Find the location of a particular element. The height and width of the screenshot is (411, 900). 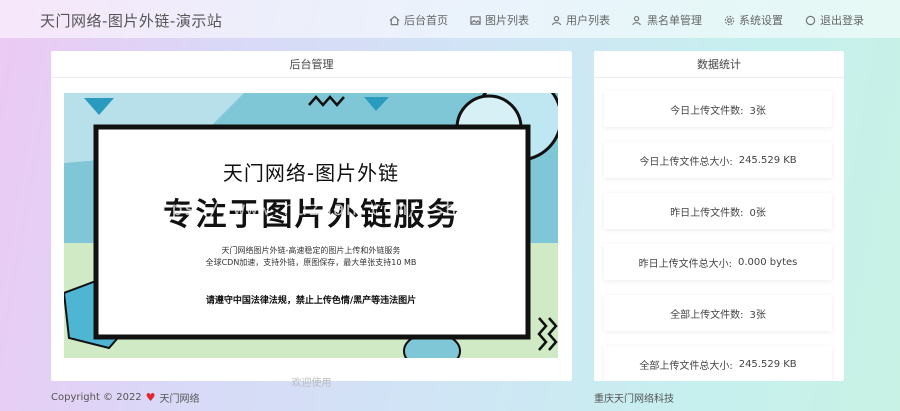

nav-item-label: 黑名单管理 is located at coordinates (674, 20).